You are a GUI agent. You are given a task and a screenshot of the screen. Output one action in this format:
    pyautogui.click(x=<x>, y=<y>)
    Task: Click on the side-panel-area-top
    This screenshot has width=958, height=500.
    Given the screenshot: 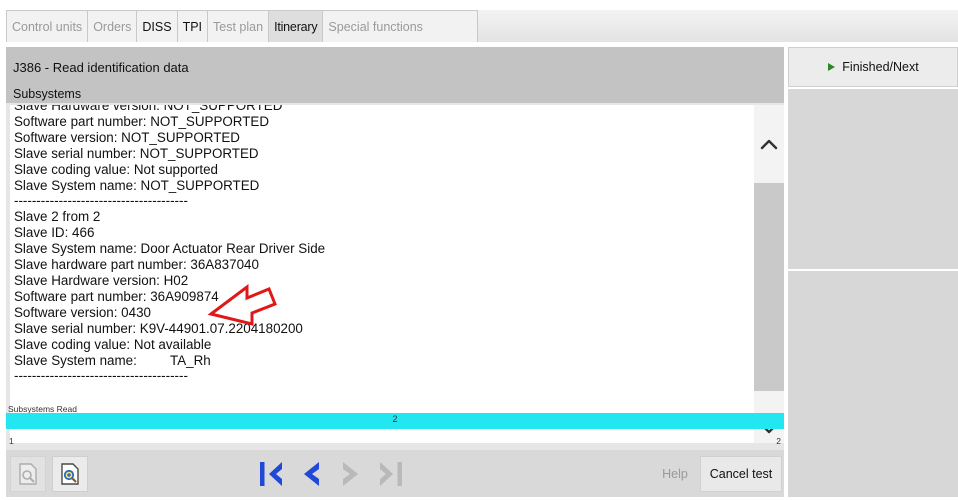 What is the action you would take?
    pyautogui.click(x=873, y=179)
    